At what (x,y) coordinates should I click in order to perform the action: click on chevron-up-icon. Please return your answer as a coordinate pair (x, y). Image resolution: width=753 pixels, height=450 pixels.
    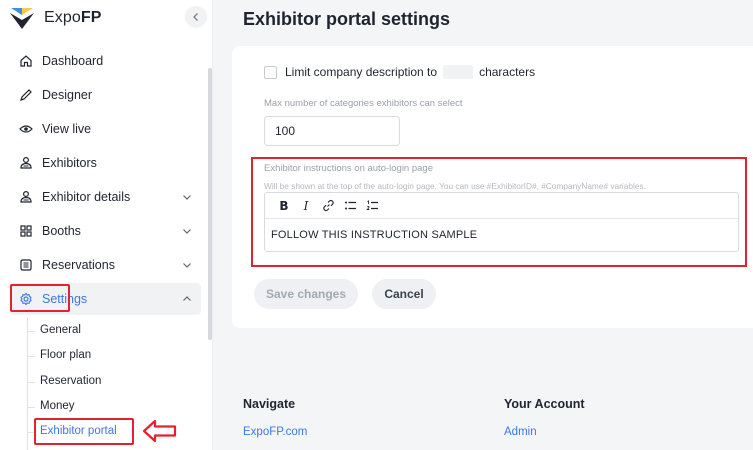
    Looking at the image, I should click on (187, 298).